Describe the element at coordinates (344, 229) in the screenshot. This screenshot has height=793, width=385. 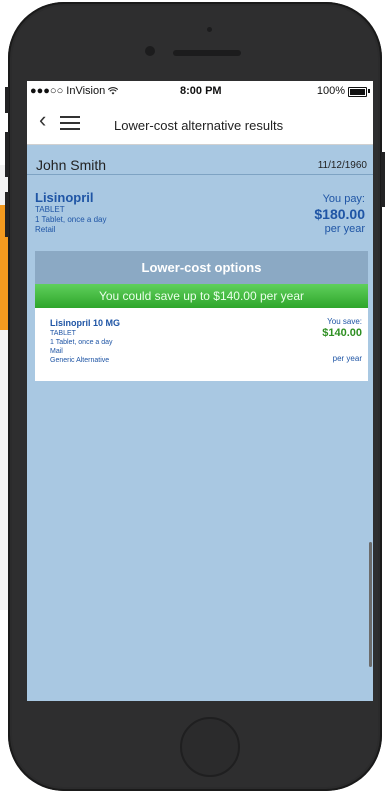
I see `pay-period: per year` at that location.